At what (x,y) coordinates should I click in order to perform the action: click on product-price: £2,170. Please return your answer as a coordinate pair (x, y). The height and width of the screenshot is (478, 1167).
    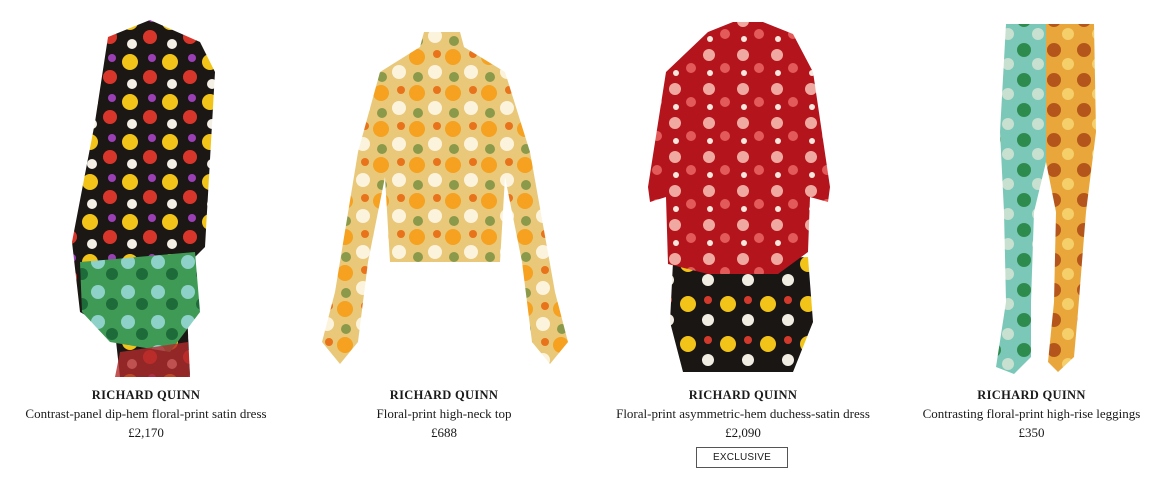
    Looking at the image, I should click on (146, 432).